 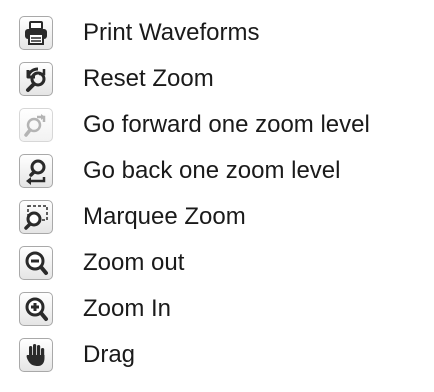 I want to click on marquee-zoom-icon, so click(x=36, y=217).